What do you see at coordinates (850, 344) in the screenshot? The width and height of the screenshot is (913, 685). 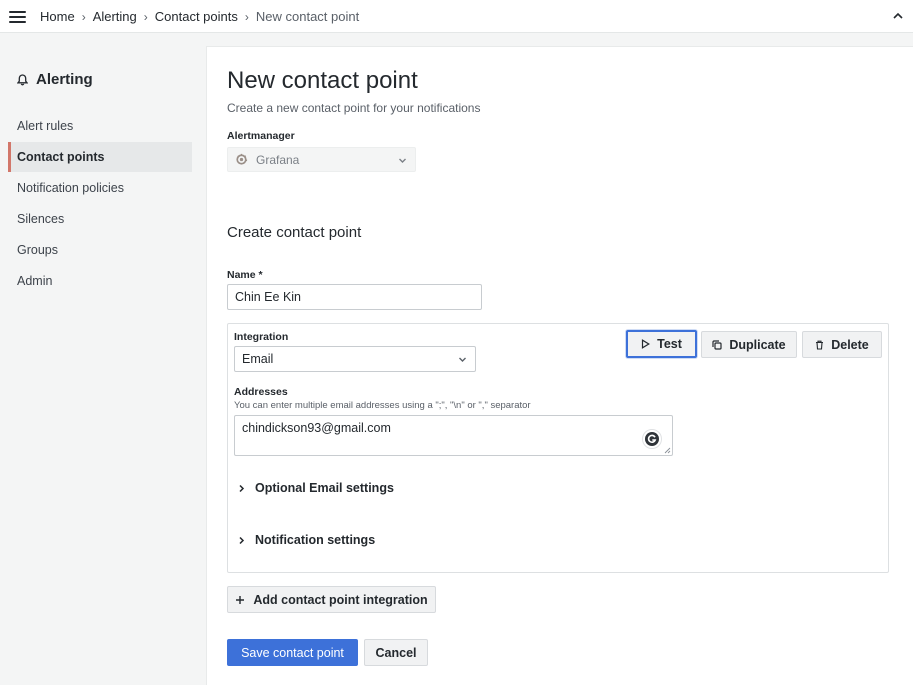 I see `delete-button-label: Delete` at bounding box center [850, 344].